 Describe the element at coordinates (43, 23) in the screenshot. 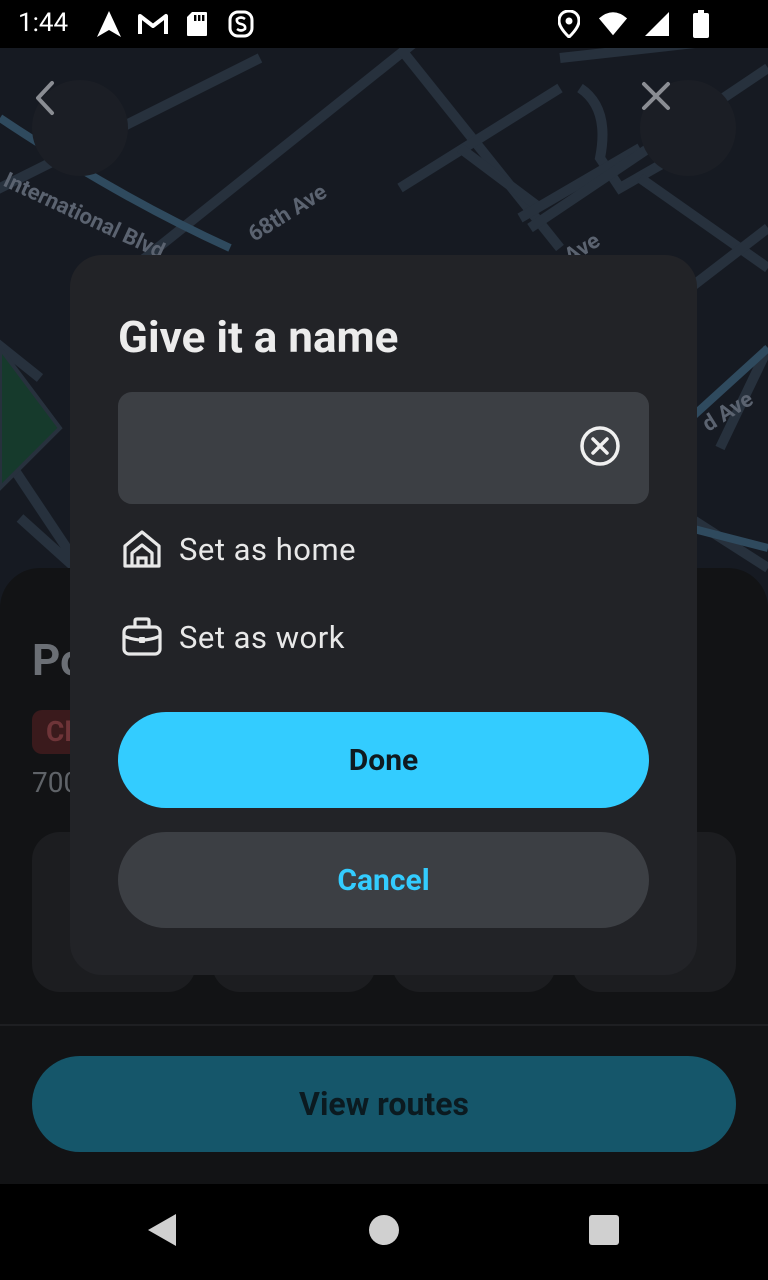

I see `status-time: 1:44` at that location.